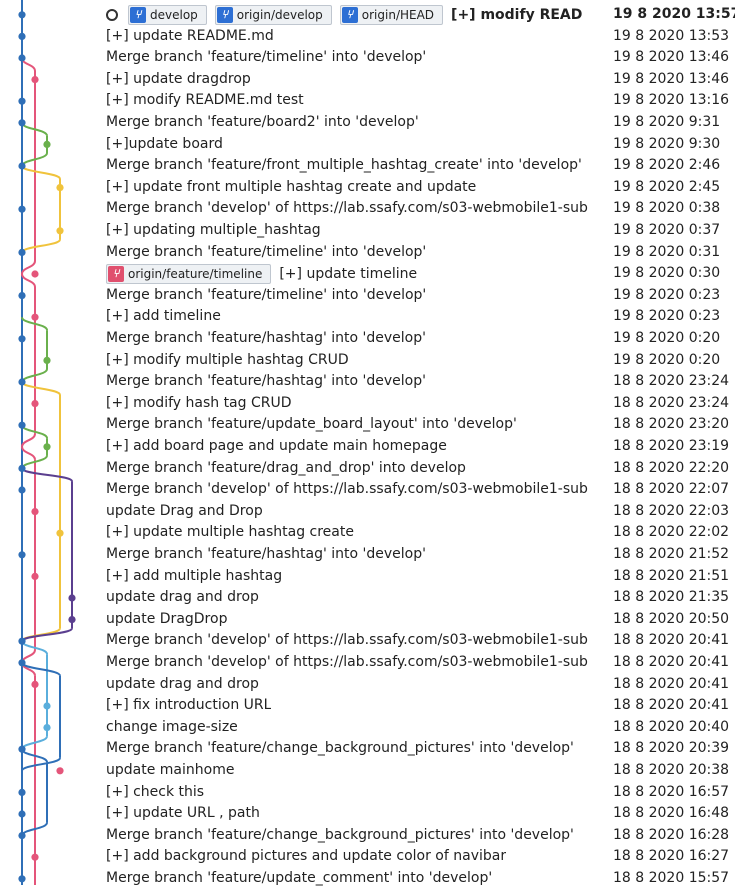 This screenshot has height=890, width=735. Describe the element at coordinates (671, 489) in the screenshot. I see `commit-date: 18 8 2020 22:07` at that location.